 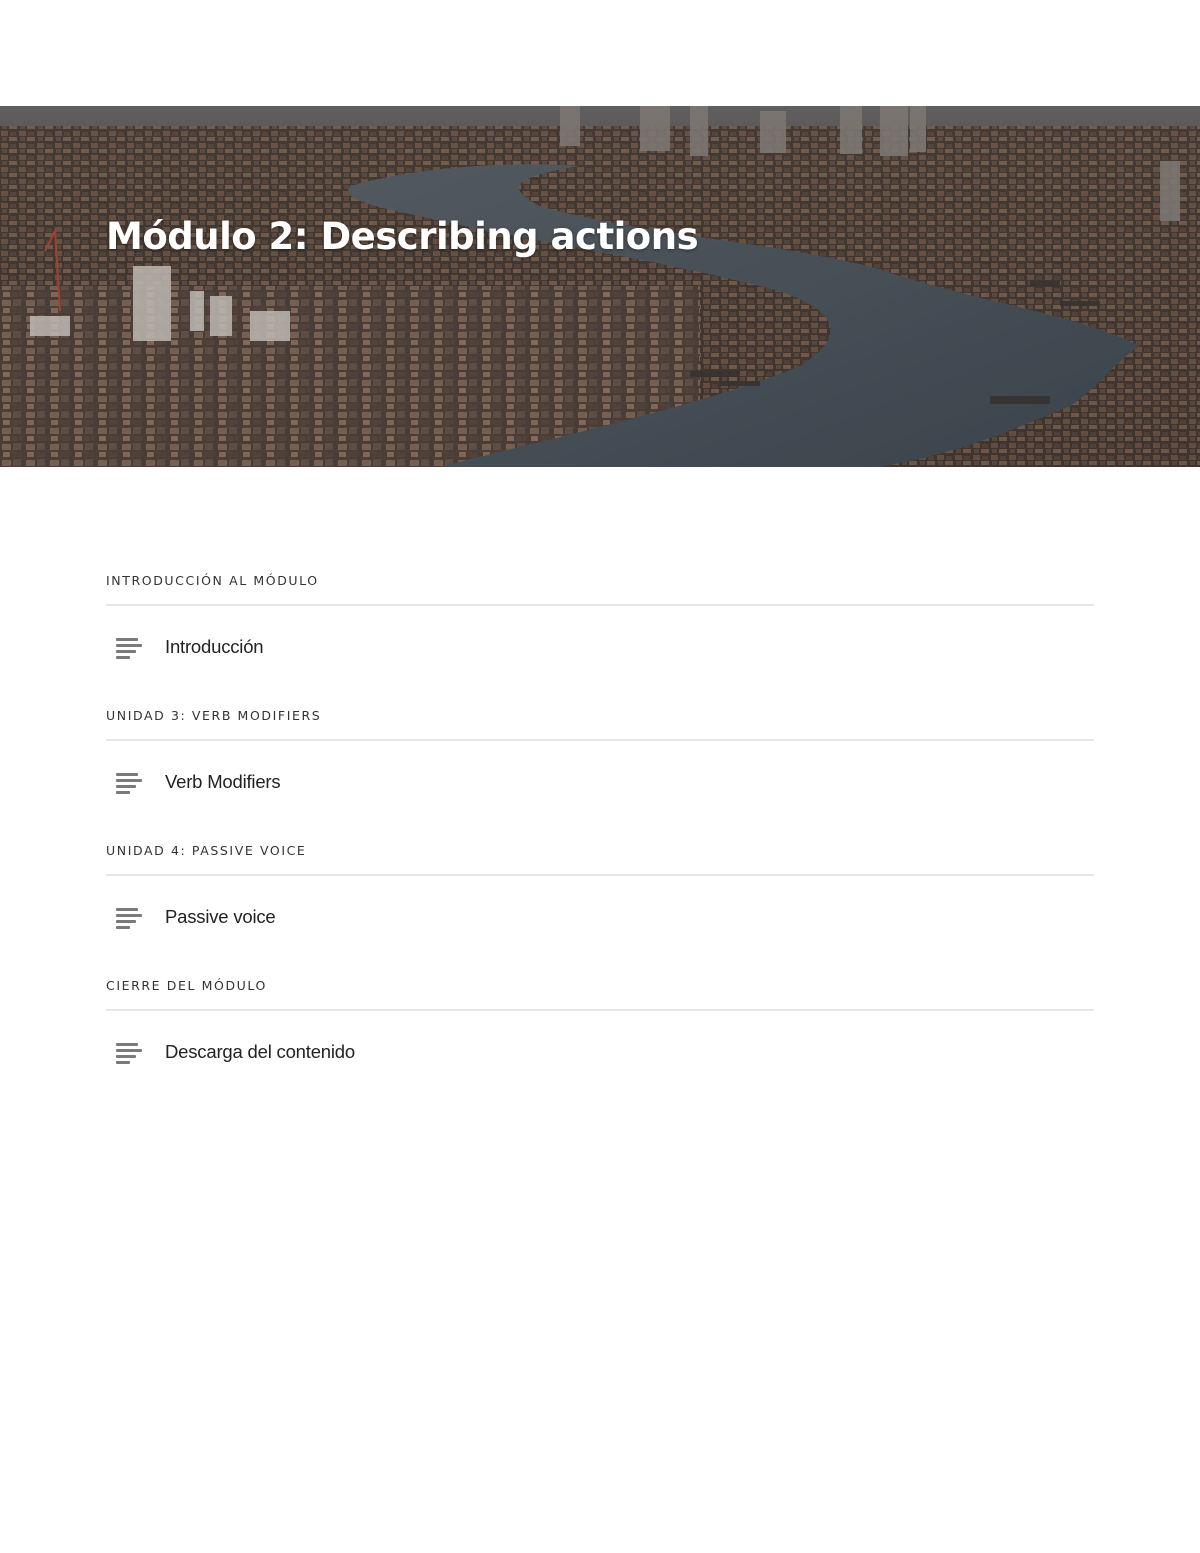 I want to click on lesson-descarga: Descarga del contenido, so click(x=600, y=1058).